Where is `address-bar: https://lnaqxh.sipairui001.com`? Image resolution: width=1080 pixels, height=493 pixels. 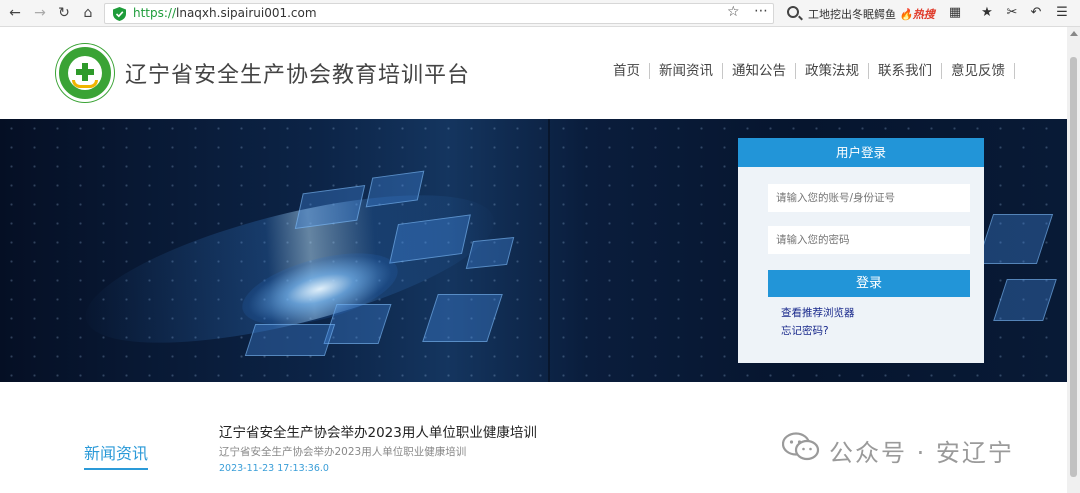 address-bar: https://lnaqxh.sipairui001.com is located at coordinates (439, 13).